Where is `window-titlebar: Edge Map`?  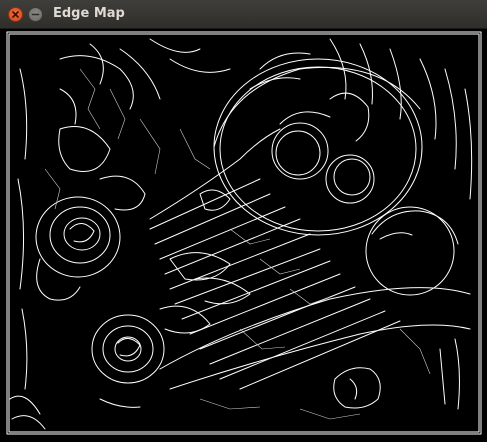 window-titlebar: Edge Map is located at coordinates (243, 14).